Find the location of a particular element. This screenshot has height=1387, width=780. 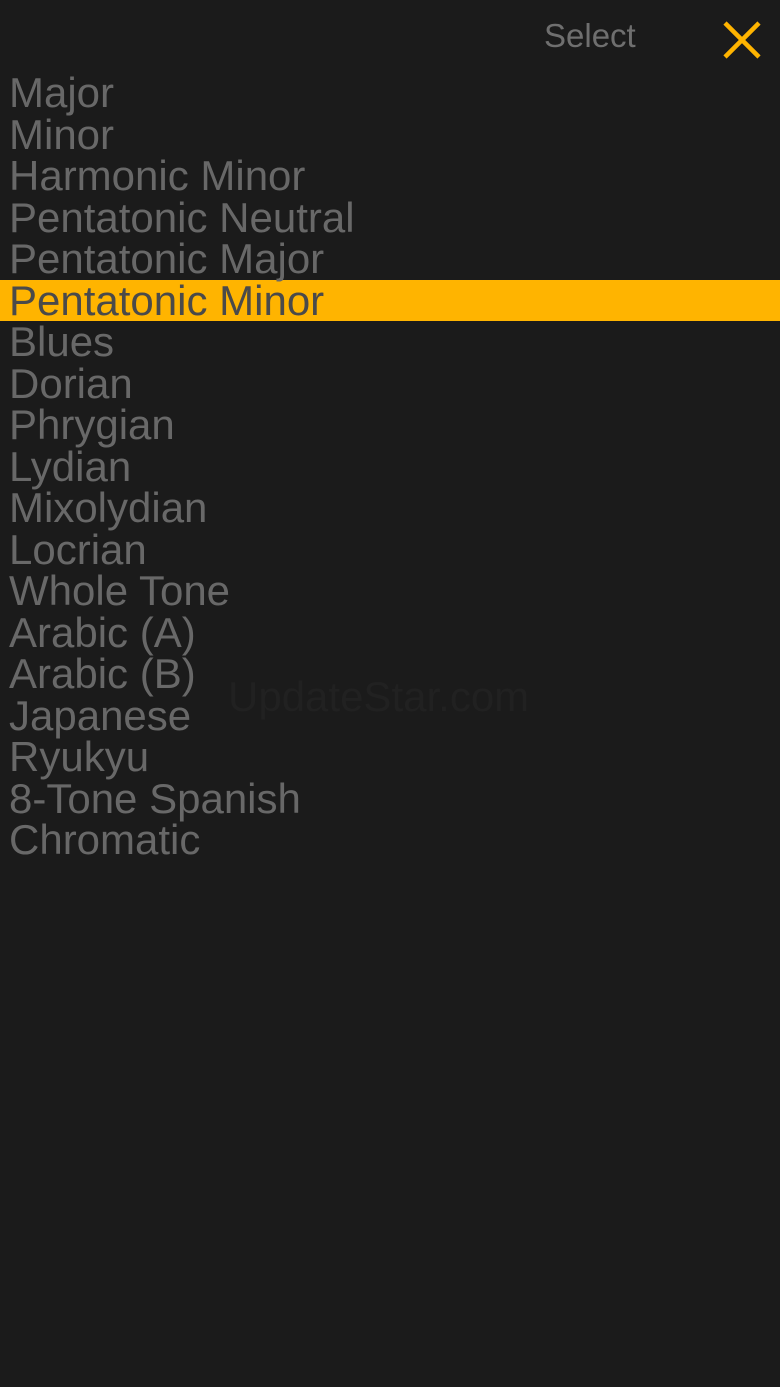

scale-item-pentatonic-neutral: Pentatonic Neutral is located at coordinates (390, 217).